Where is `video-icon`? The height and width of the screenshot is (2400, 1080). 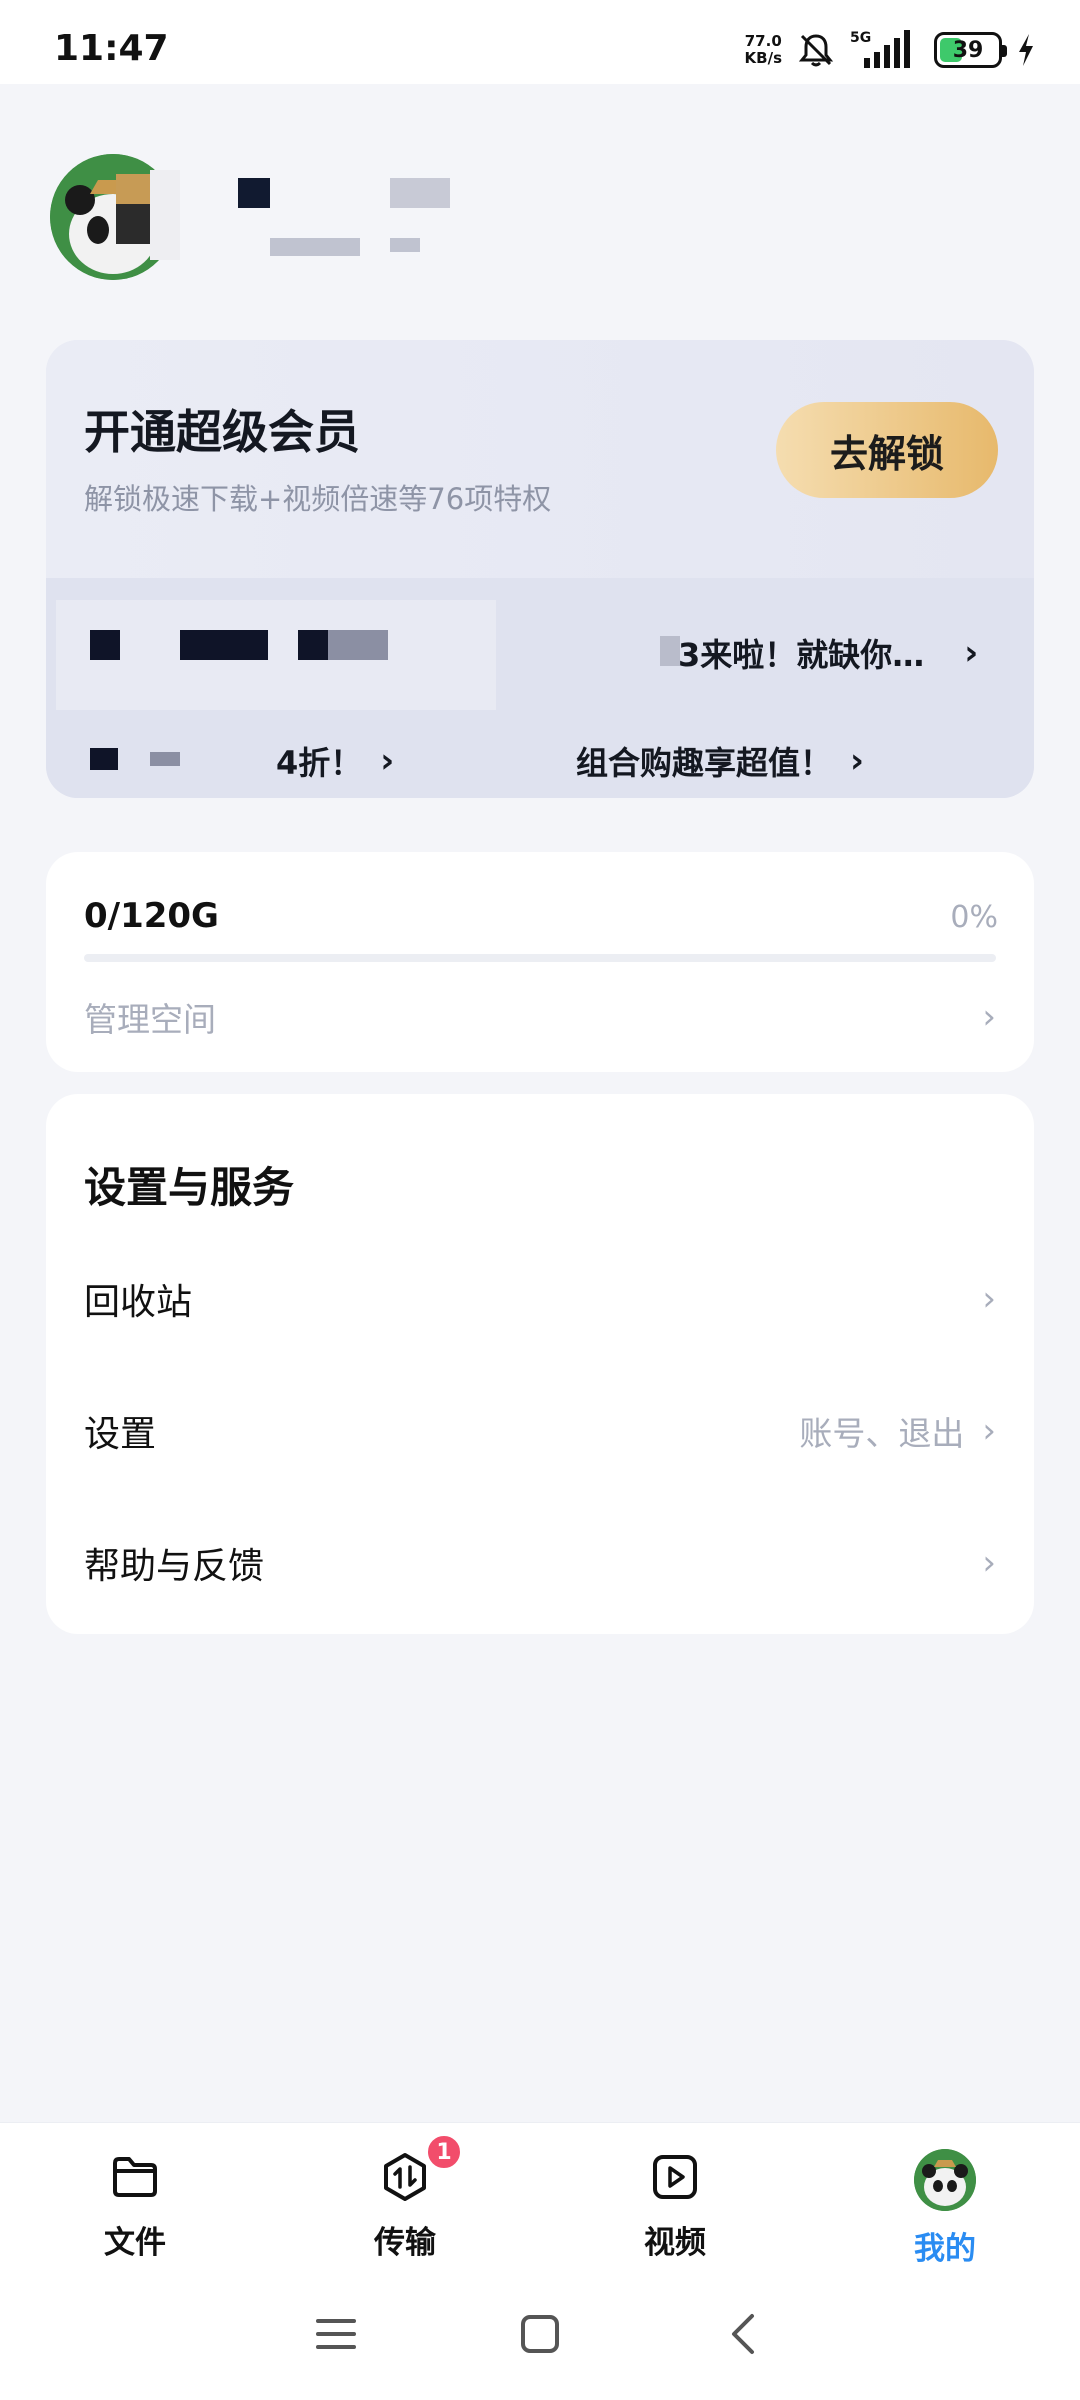
video-icon is located at coordinates (675, 2177).